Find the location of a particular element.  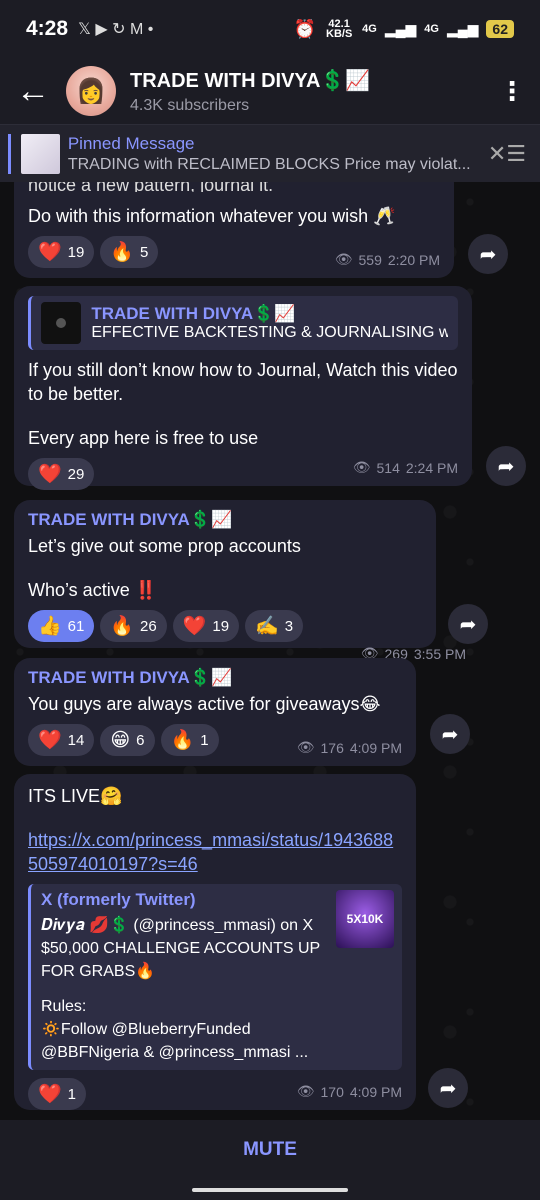

reaction-writing: ✍️ 3 is located at coordinates (274, 626).